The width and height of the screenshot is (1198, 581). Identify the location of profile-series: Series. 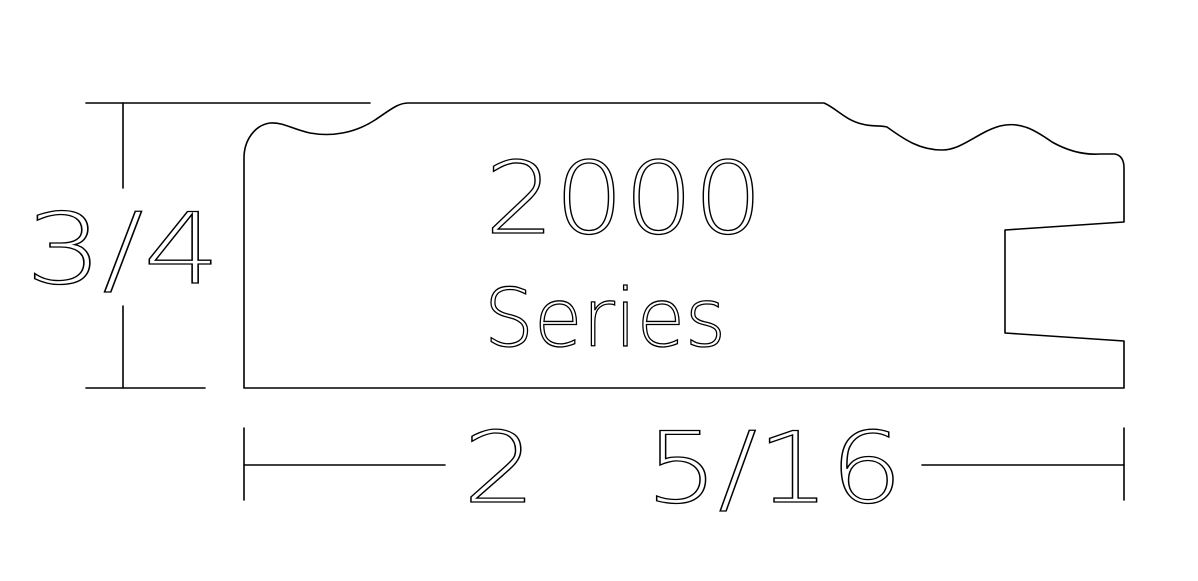
(605, 318).